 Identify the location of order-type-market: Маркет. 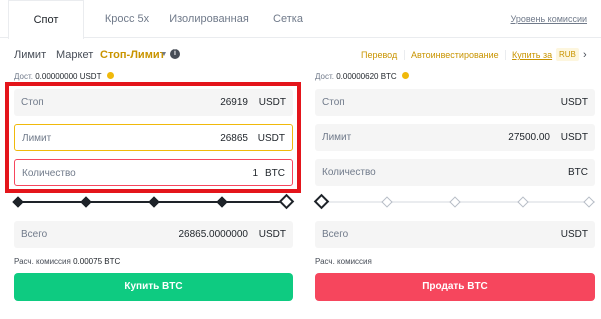
(74, 55).